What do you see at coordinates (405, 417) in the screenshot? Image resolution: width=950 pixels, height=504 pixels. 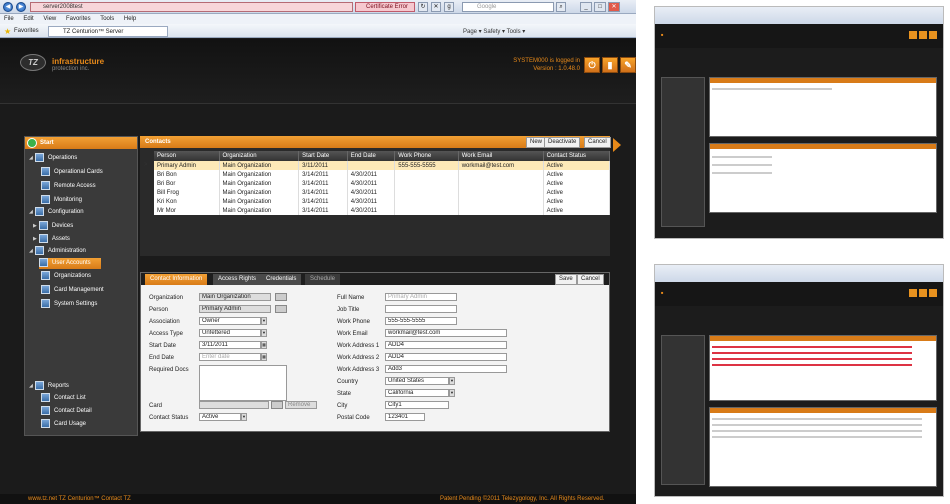 I see `postal-code-field: 123401` at bounding box center [405, 417].